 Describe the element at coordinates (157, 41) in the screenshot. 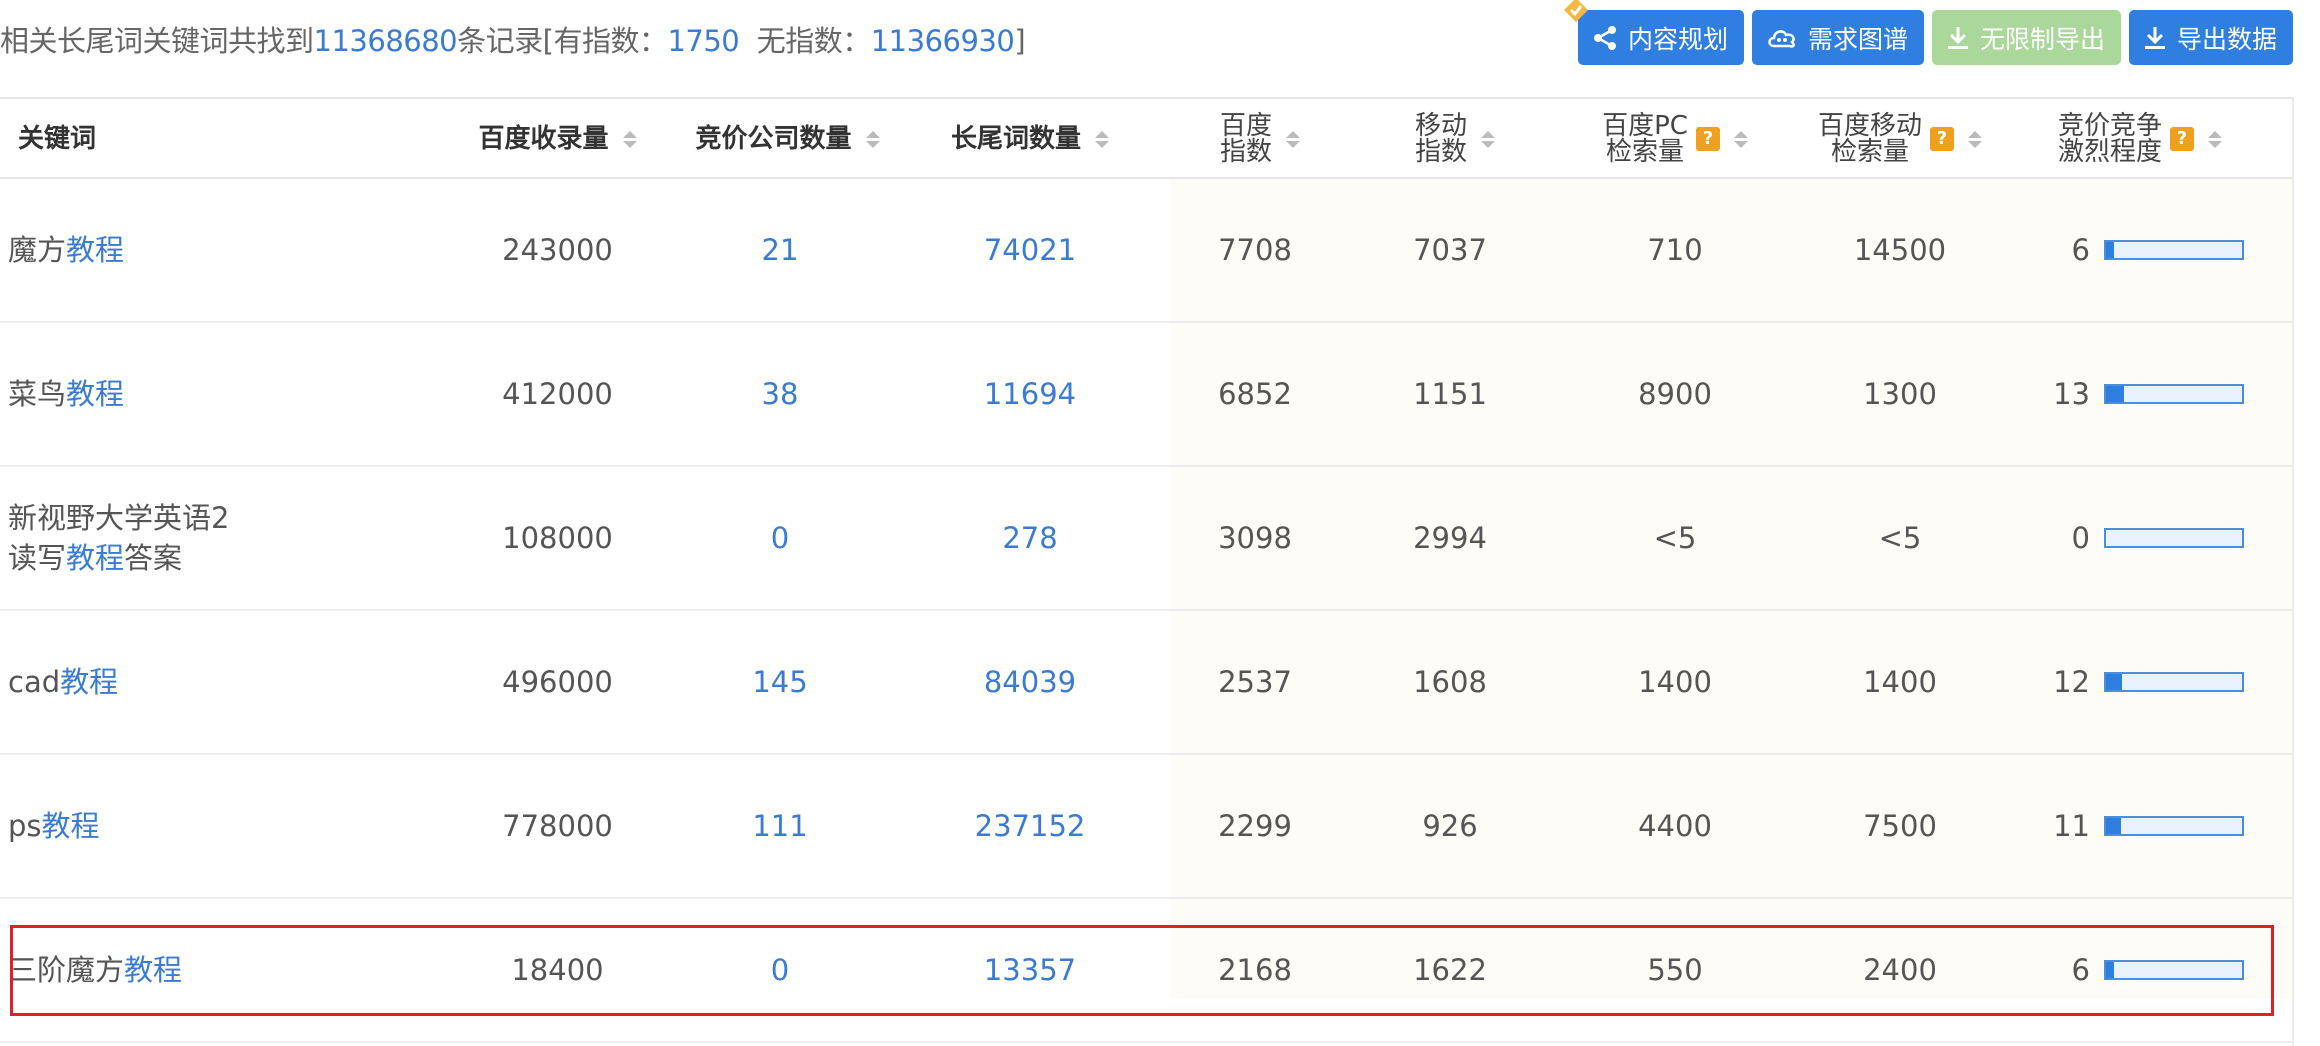

I see `summary-prefix: 相关长尾词关键词共找到` at that location.